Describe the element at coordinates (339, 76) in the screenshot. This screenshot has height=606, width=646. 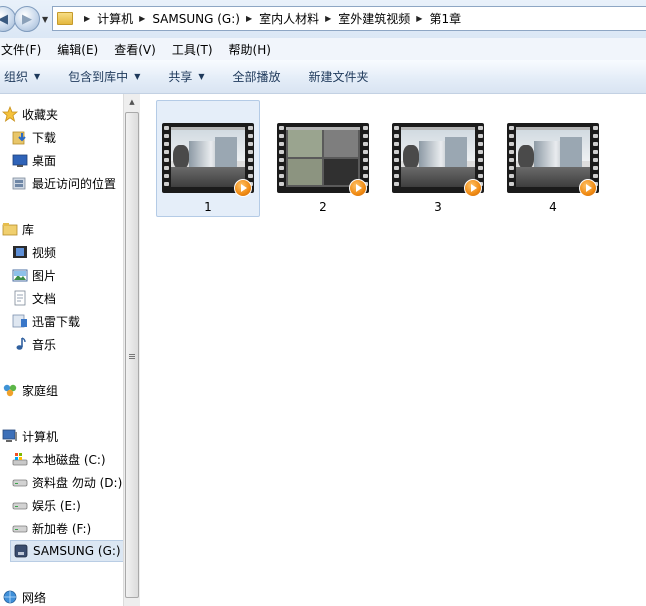
I see `new-folder-button: 新建文件夹` at that location.